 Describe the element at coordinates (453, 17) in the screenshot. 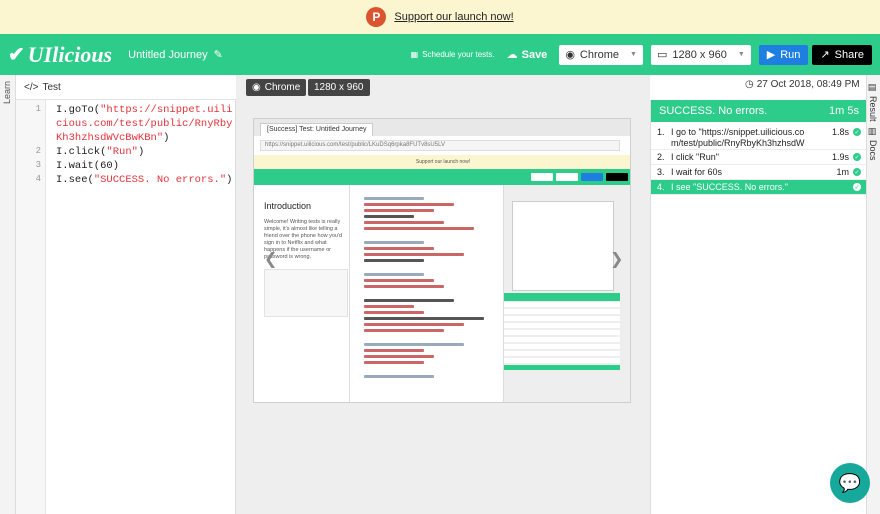

I see `support-launch-link: Support our launch now!` at that location.